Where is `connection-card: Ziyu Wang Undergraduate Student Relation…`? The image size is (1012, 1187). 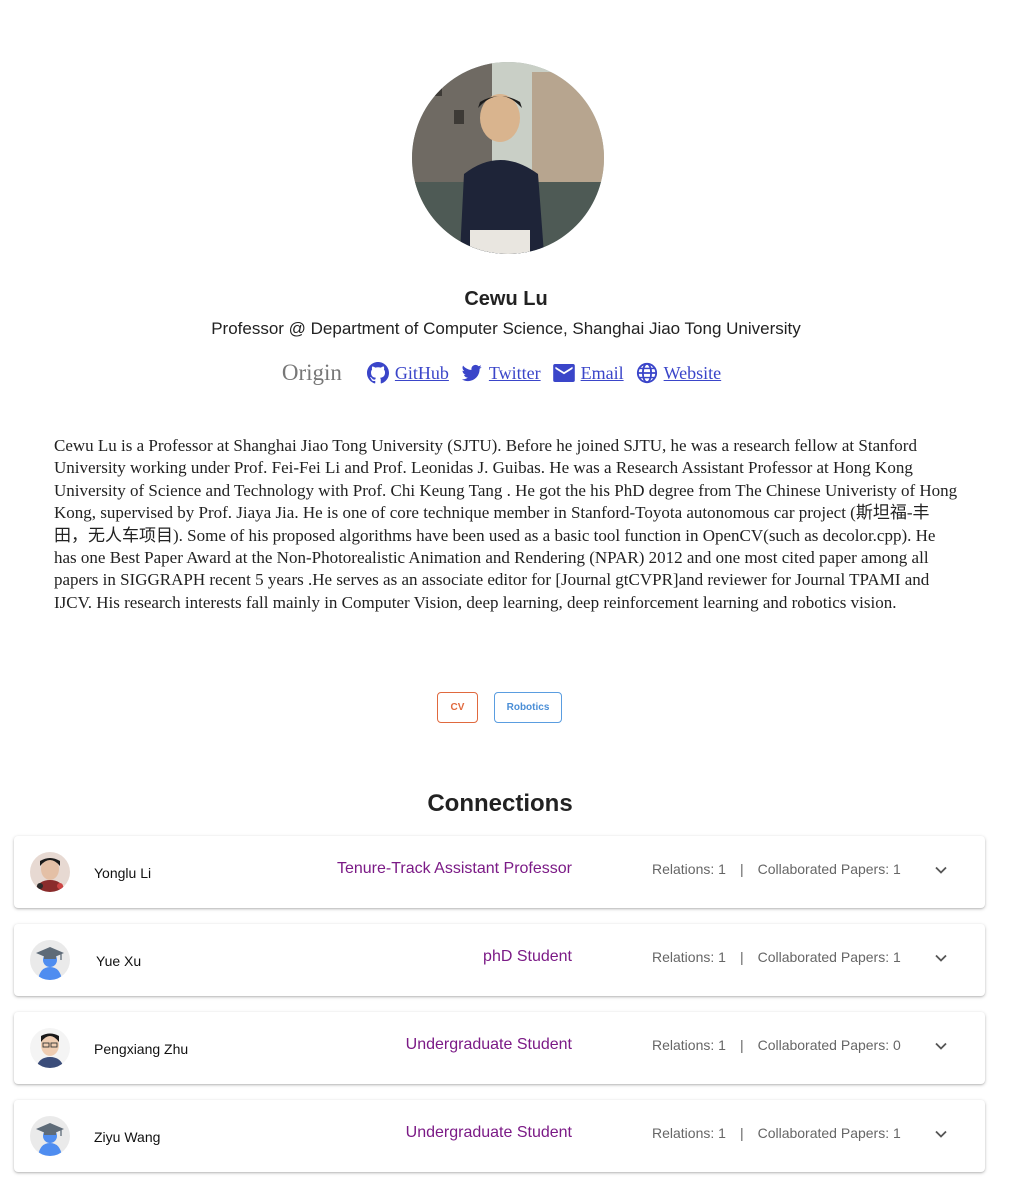 connection-card: Ziyu Wang Undergraduate Student Relation… is located at coordinates (499, 1136).